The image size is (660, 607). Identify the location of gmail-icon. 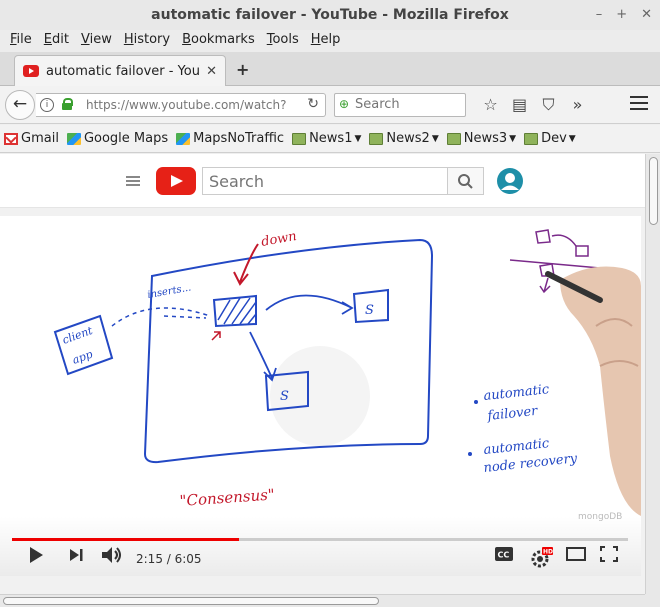
(11, 138).